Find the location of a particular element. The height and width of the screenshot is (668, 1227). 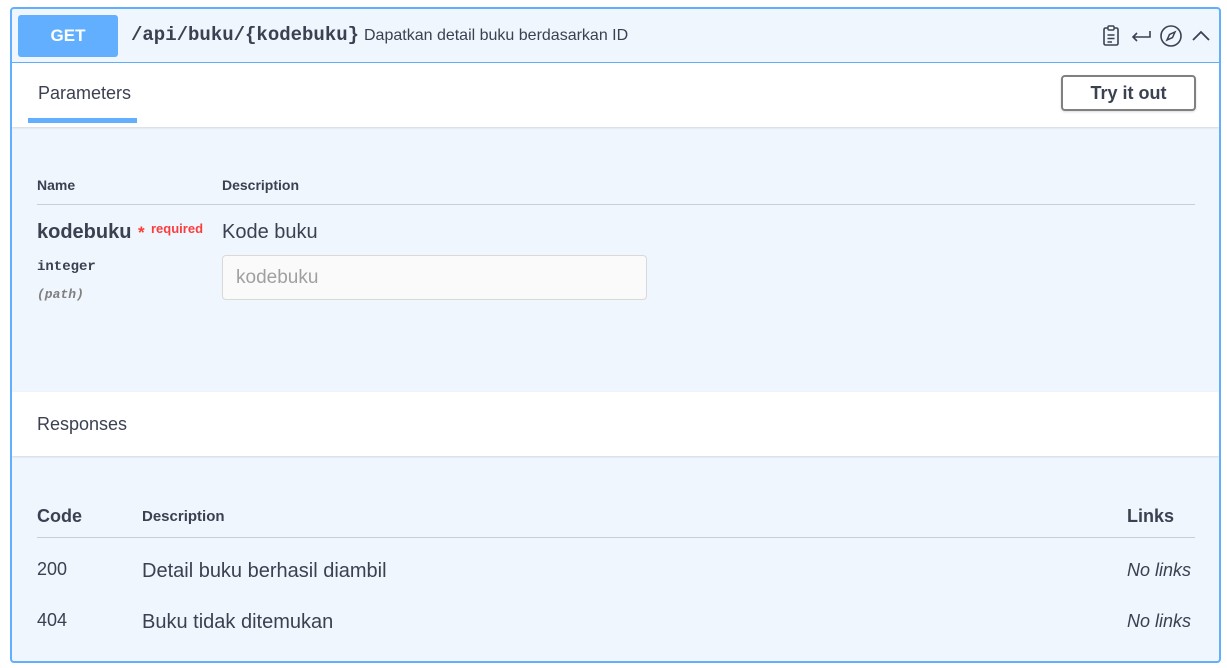

parameters-description-header: Description is located at coordinates (261, 185).